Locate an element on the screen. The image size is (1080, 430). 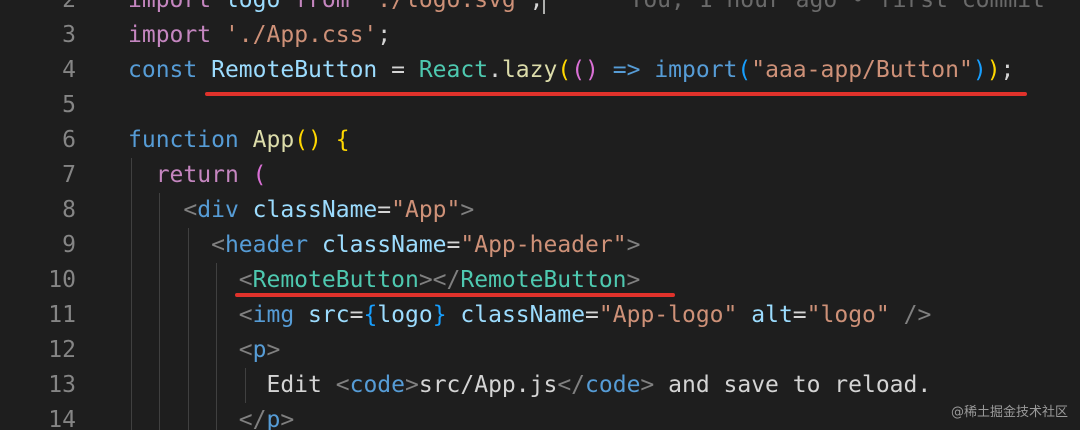
git-blame-annotation: You, 1 hour ago • first commit is located at coordinates (837, 6).